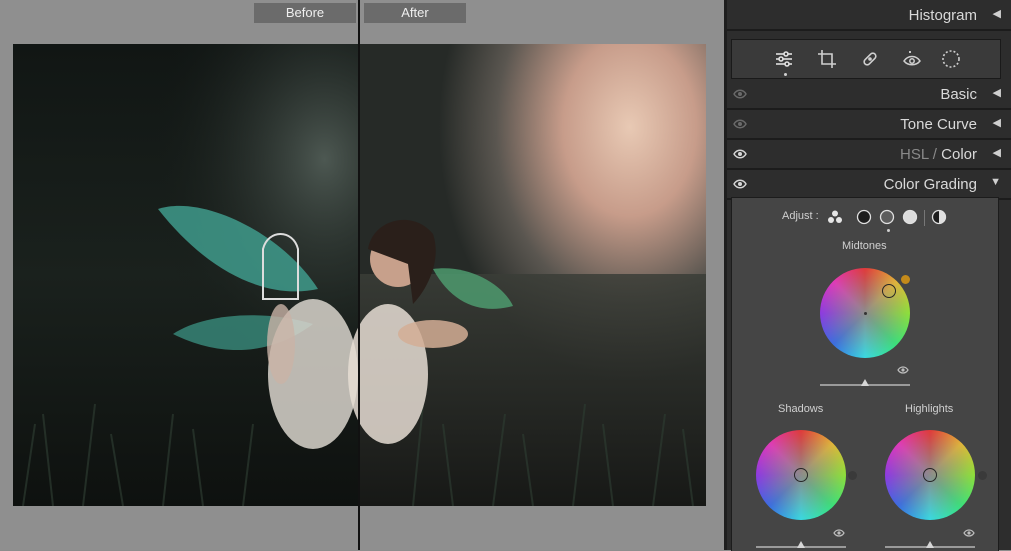 The height and width of the screenshot is (551, 1011). What do you see at coordinates (865, 313) in the screenshot?
I see `midtones-center-dot` at bounding box center [865, 313].